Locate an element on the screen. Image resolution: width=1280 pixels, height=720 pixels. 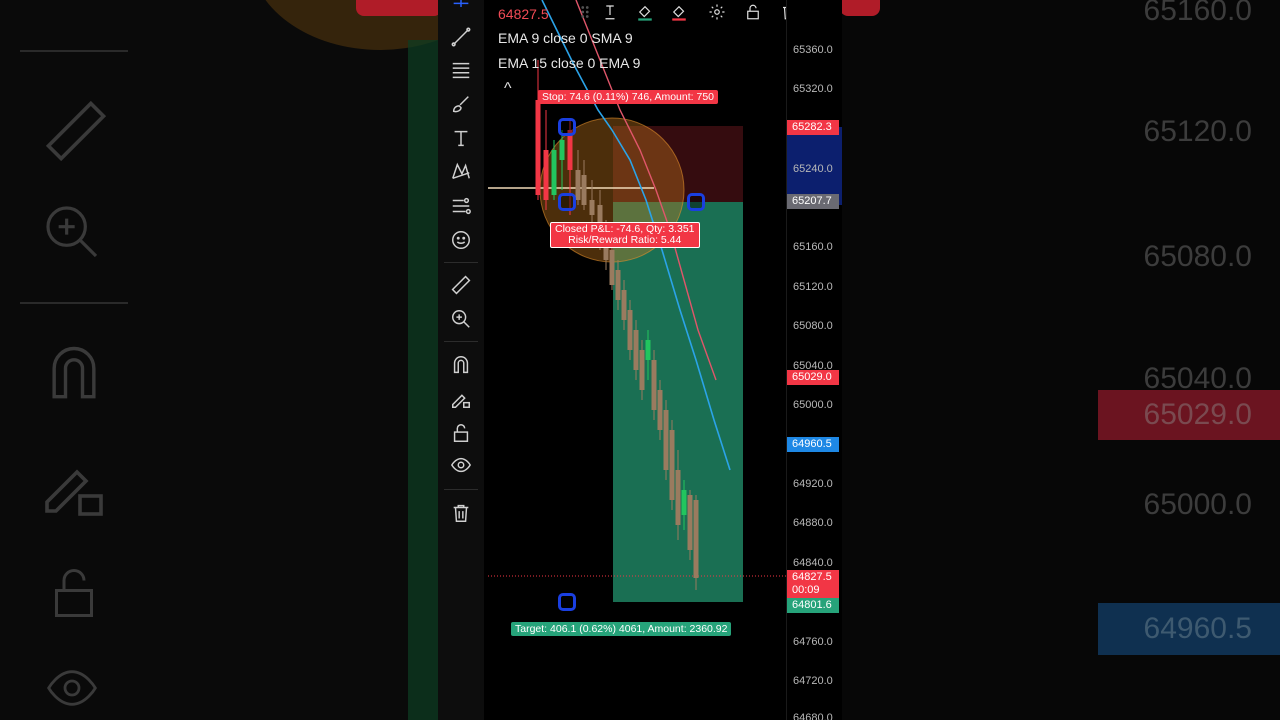
bg-price: 65160.0 is located at coordinates (1197, 13).